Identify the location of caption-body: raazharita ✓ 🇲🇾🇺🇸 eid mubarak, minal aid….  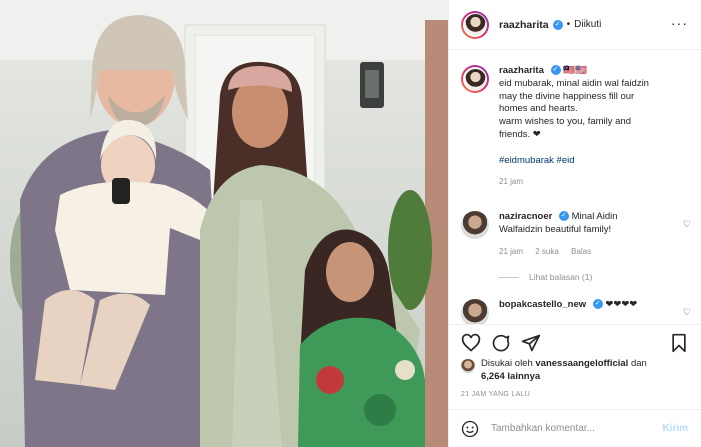
(596, 116).